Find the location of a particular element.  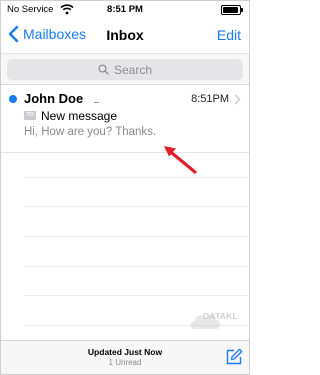

watermark-logo: DATAKL is located at coordinates (217, 320).